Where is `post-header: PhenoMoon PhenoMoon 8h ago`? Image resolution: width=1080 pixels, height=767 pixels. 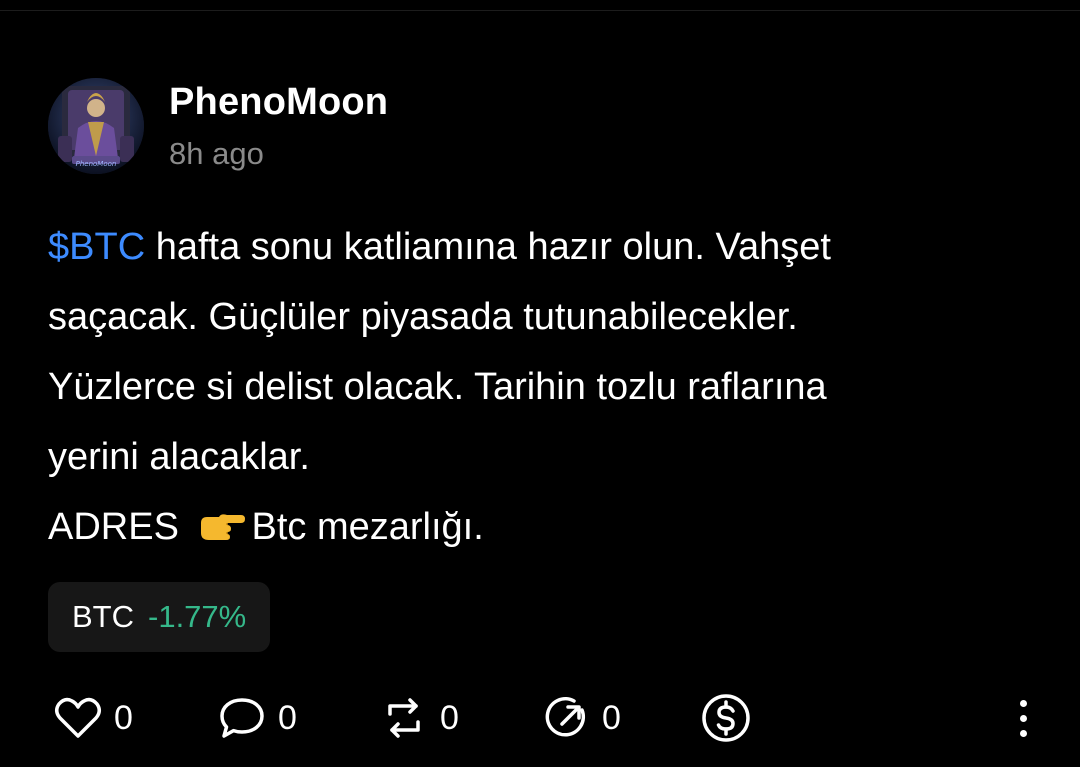 post-header: PhenoMoon PhenoMoon 8h ago is located at coordinates (218, 128).